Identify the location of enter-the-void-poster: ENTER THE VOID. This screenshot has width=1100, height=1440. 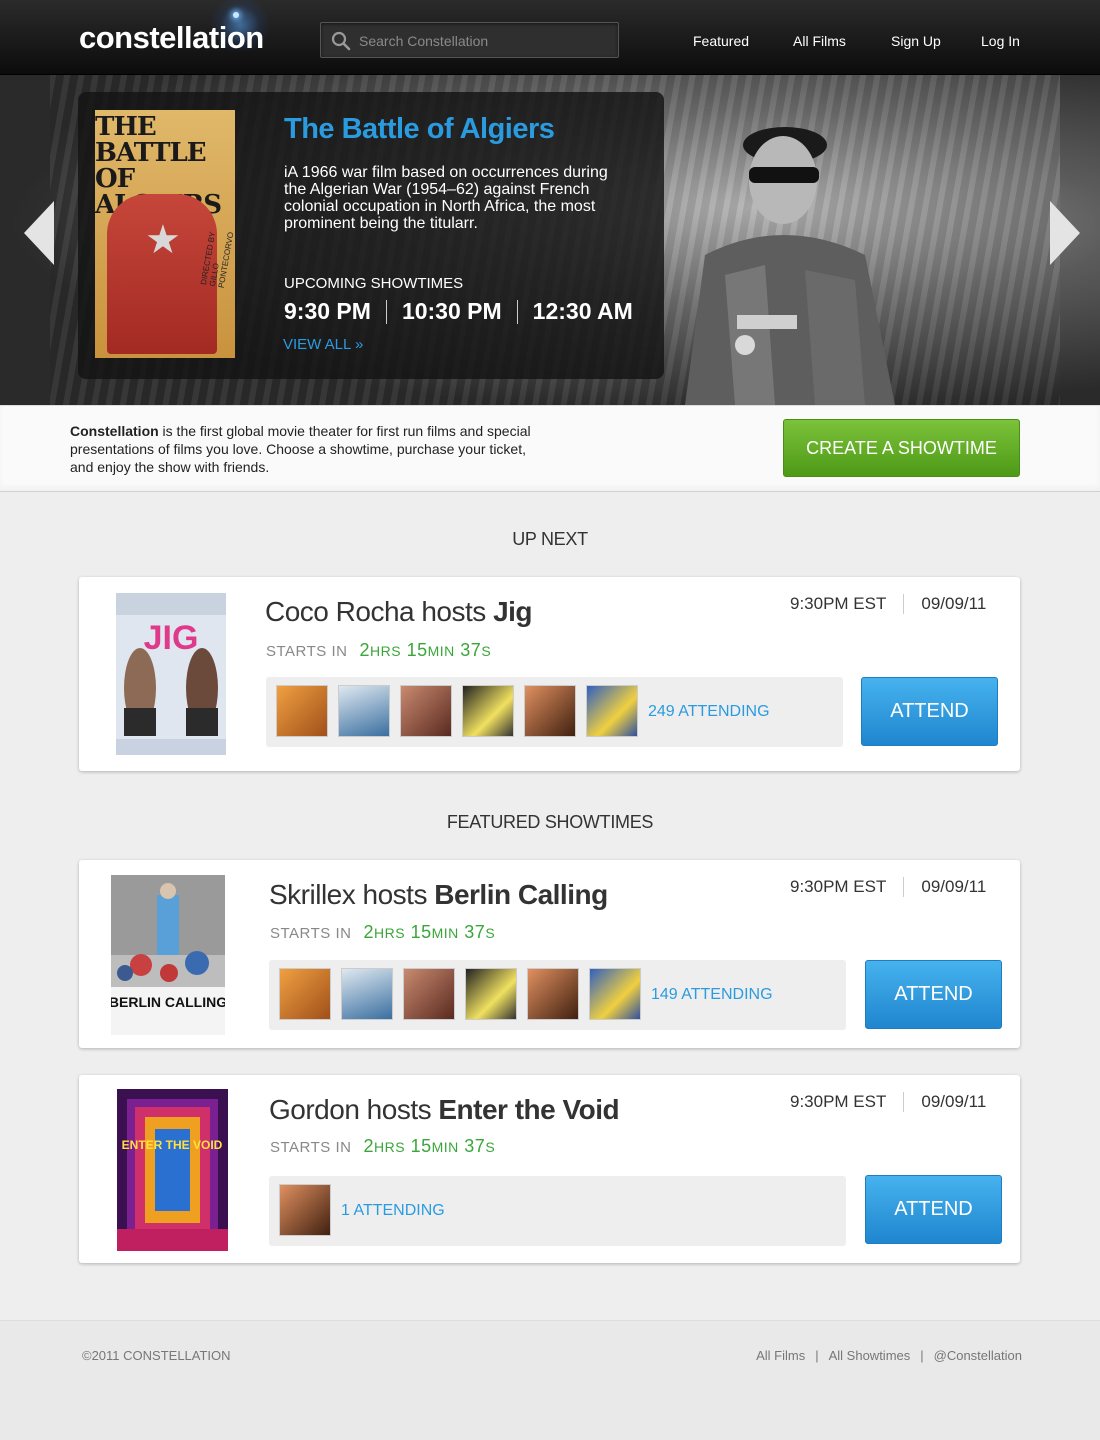
(172, 1170).